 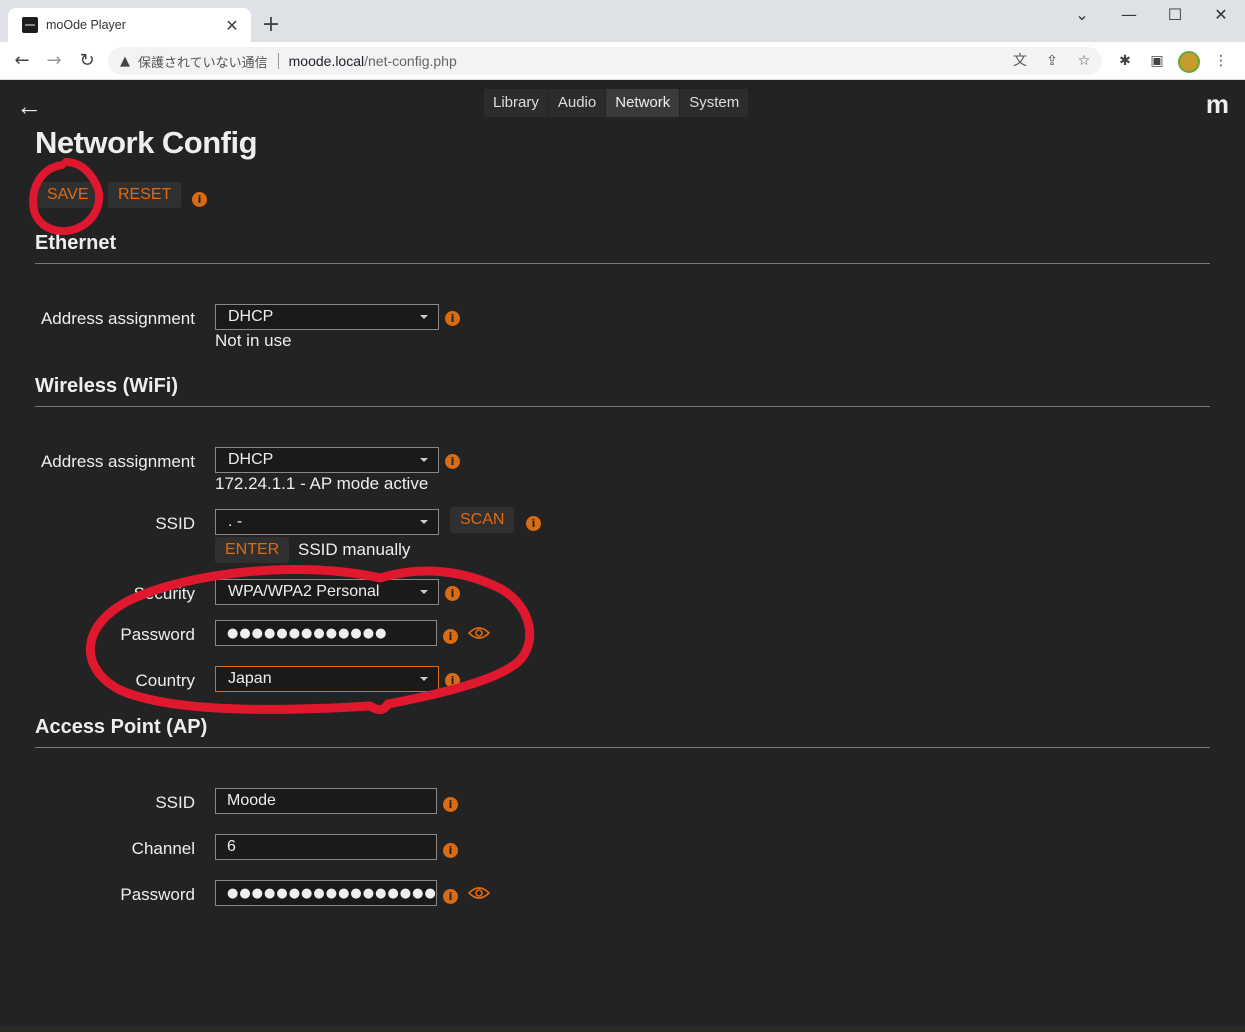 What do you see at coordinates (622, 21) in the screenshot?
I see `browser-tabstrip: moOde Player ✕ + ⌄ — ☐ ✕` at bounding box center [622, 21].